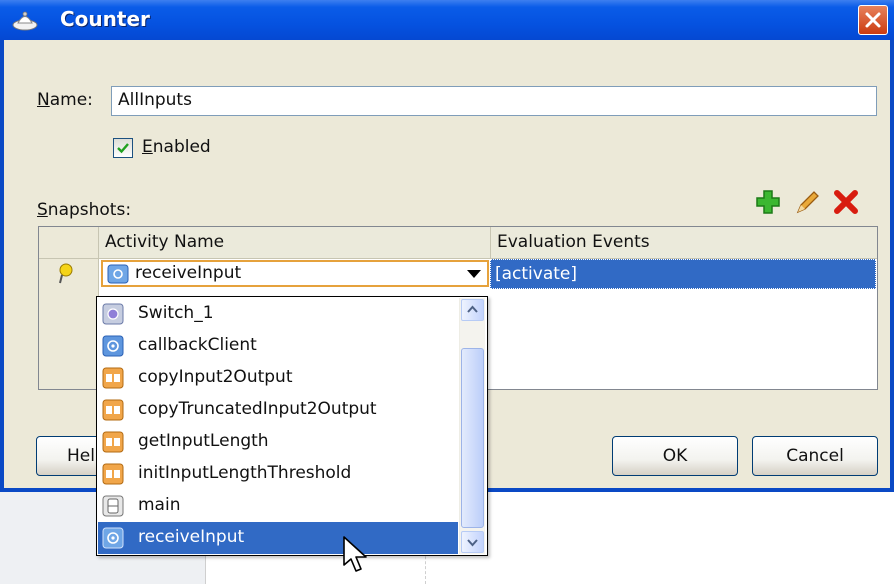 This screenshot has height=584, width=894. What do you see at coordinates (278, 346) in the screenshot?
I see `list-item-callbackclient: callbackClient` at bounding box center [278, 346].